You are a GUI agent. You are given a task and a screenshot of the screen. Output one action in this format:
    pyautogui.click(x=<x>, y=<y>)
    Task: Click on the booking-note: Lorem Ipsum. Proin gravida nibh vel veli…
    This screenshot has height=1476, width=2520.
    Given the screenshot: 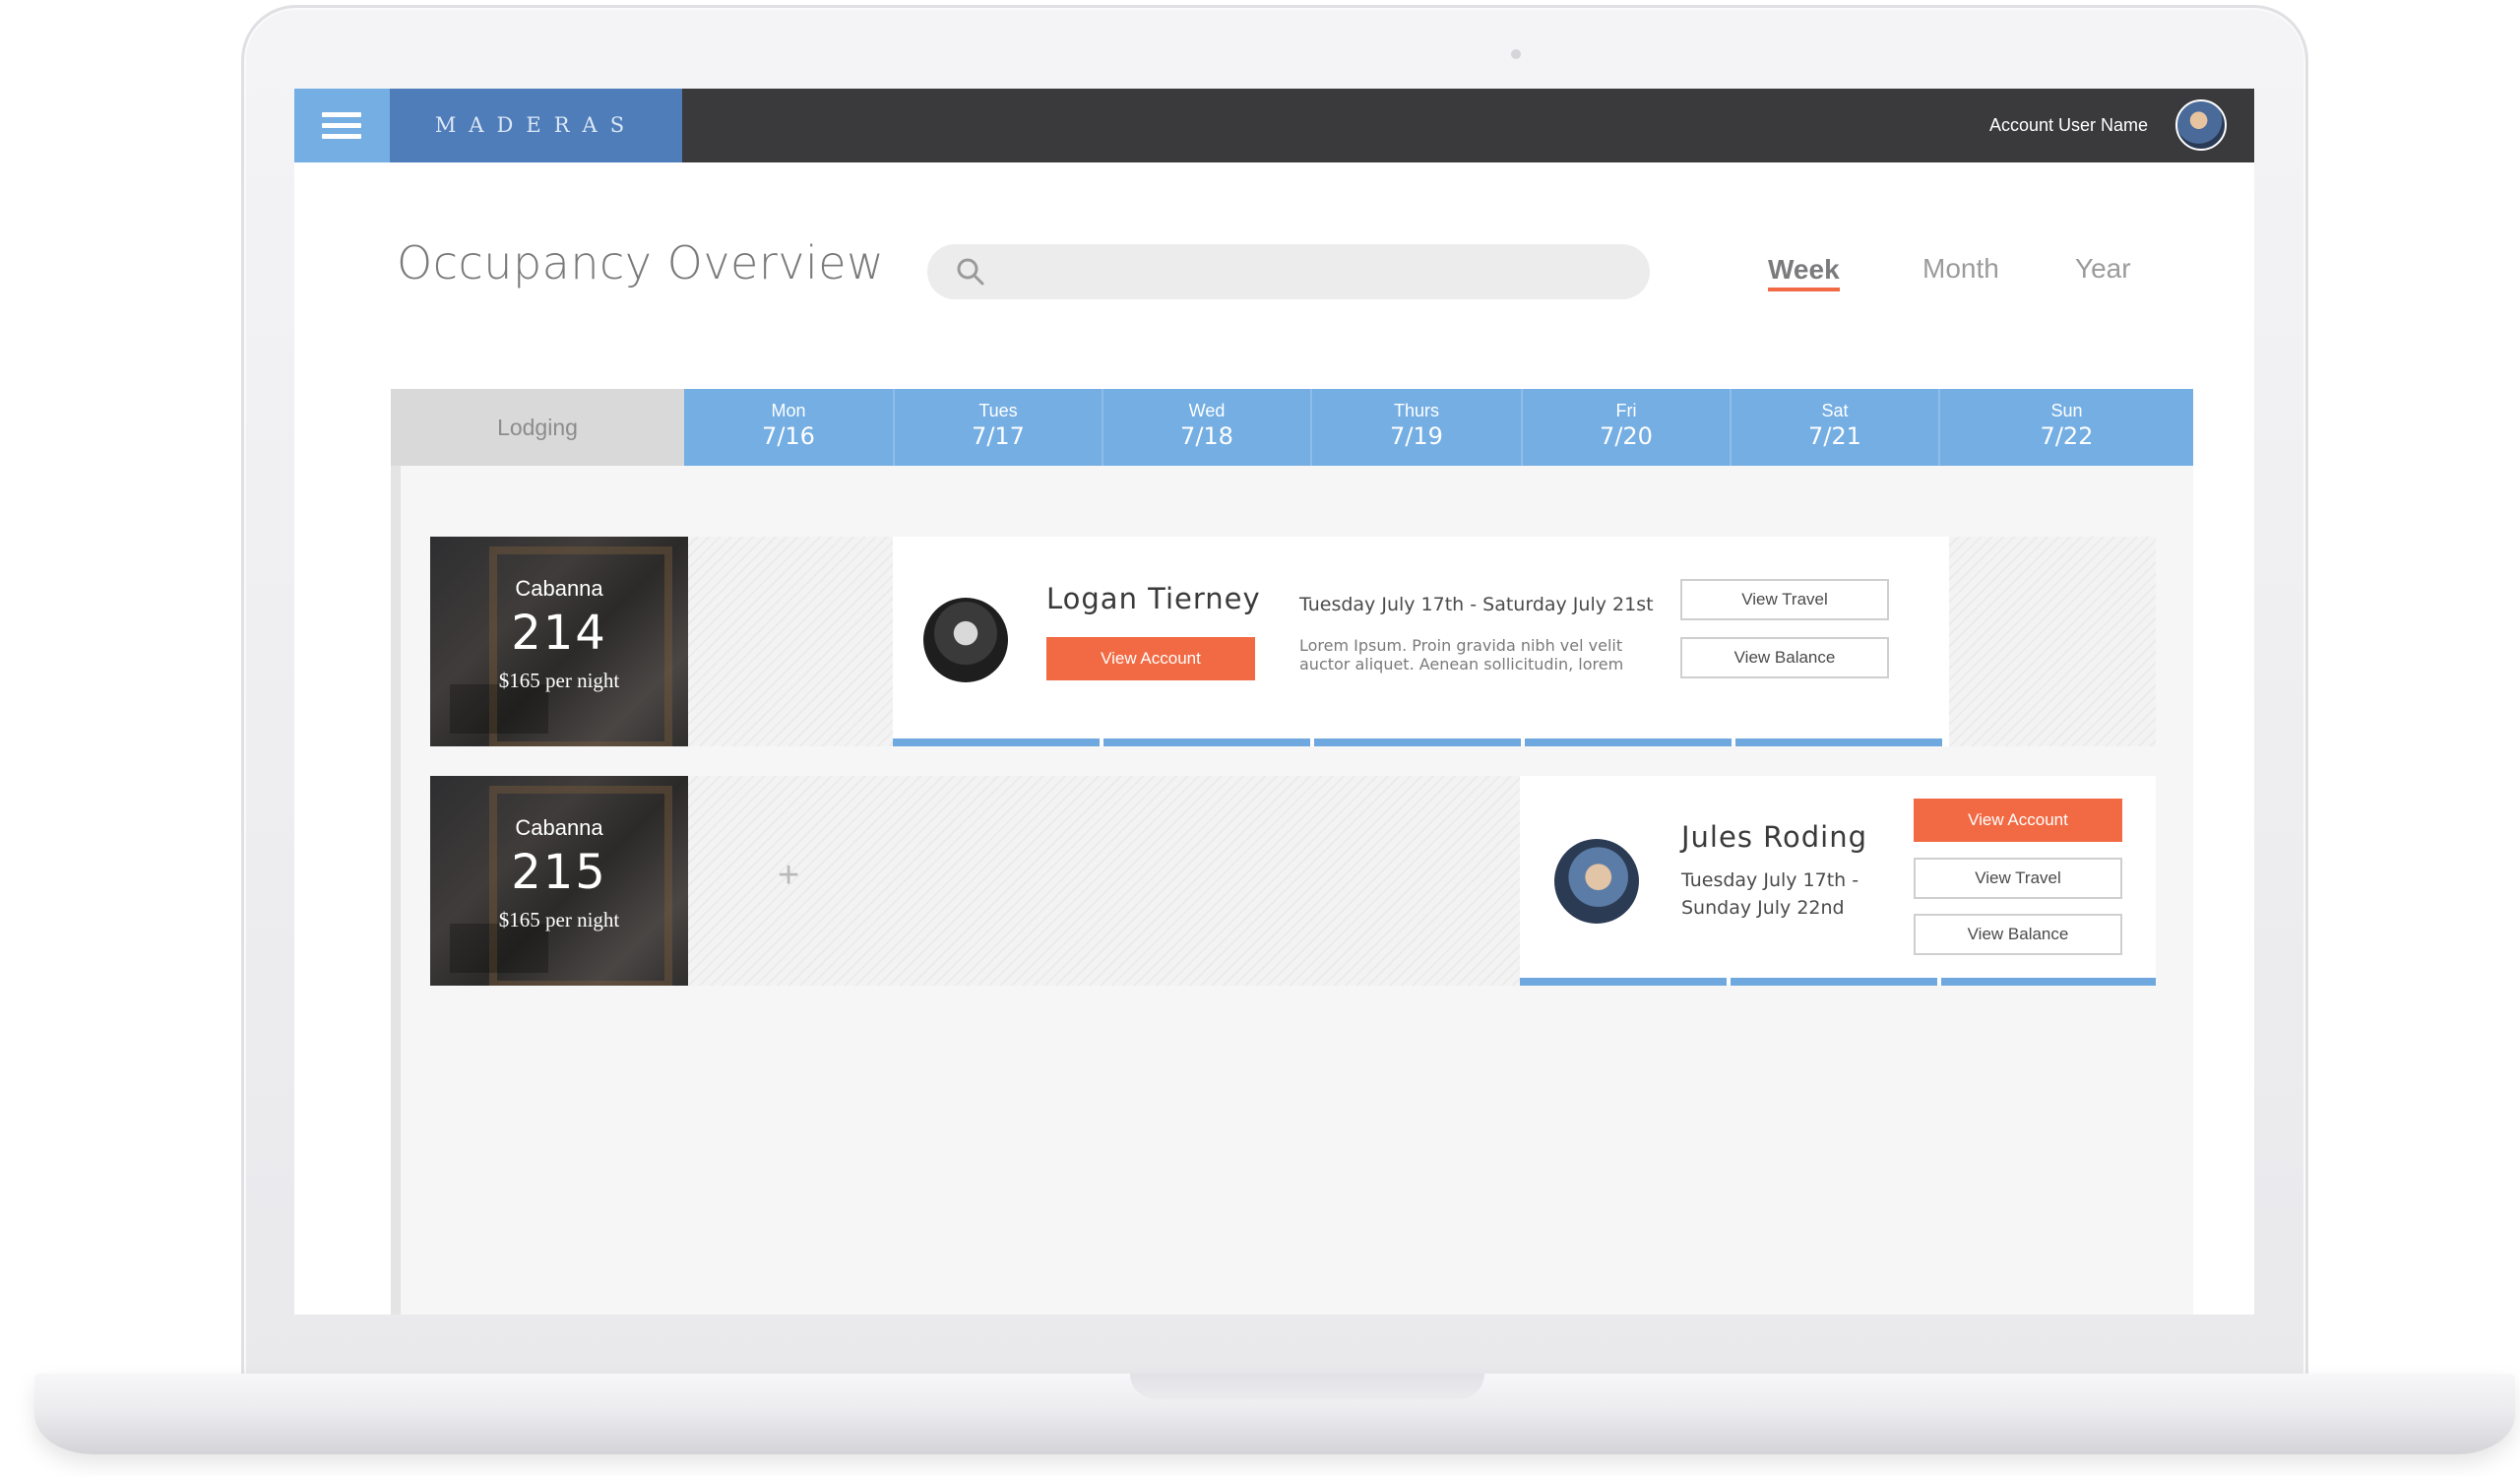 What is the action you would take?
    pyautogui.click(x=1461, y=655)
    